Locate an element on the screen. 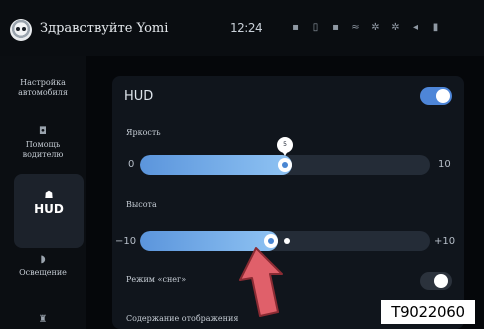  sidebar-item-lighting: ◗ Освещение is located at coordinates (43, 266).